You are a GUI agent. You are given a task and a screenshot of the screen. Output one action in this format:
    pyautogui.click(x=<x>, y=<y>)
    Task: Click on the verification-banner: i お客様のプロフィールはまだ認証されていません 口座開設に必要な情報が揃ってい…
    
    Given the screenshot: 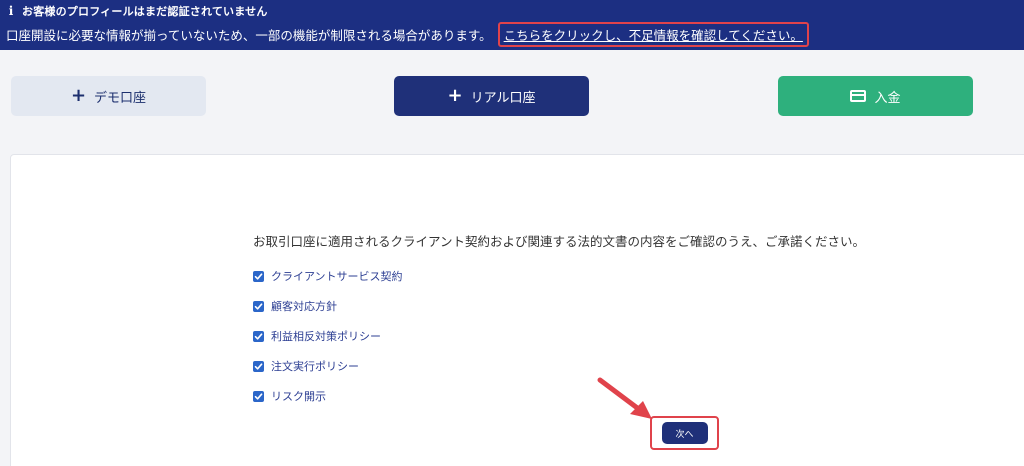 What is the action you would take?
    pyautogui.click(x=512, y=25)
    